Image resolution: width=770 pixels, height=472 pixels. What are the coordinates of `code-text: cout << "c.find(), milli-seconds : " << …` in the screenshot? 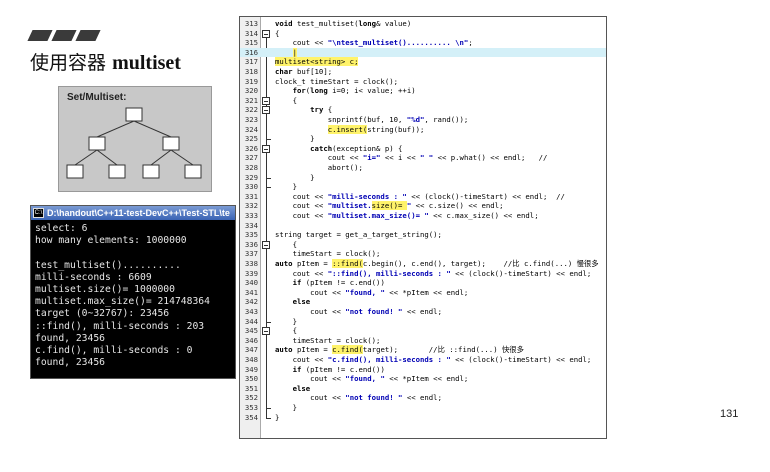 It's located at (433, 360).